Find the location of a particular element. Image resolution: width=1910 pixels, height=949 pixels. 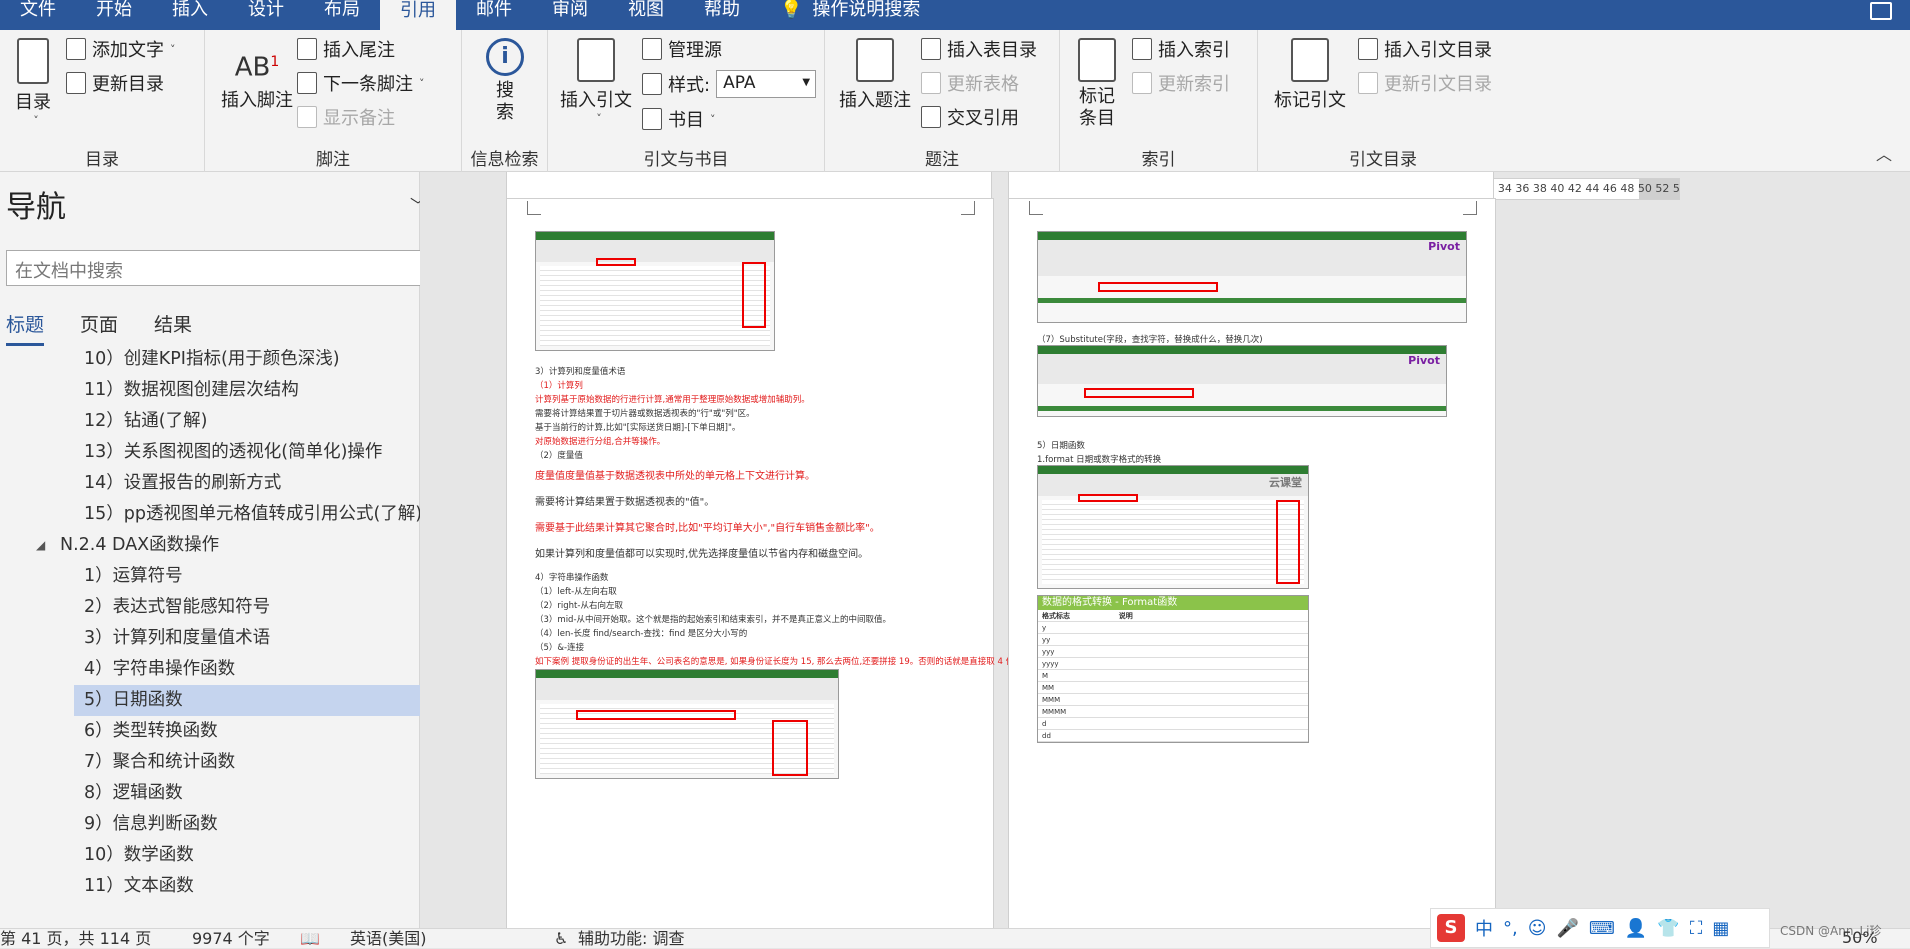

doc-line: （1）left-从左向右取 is located at coordinates (576, 592).